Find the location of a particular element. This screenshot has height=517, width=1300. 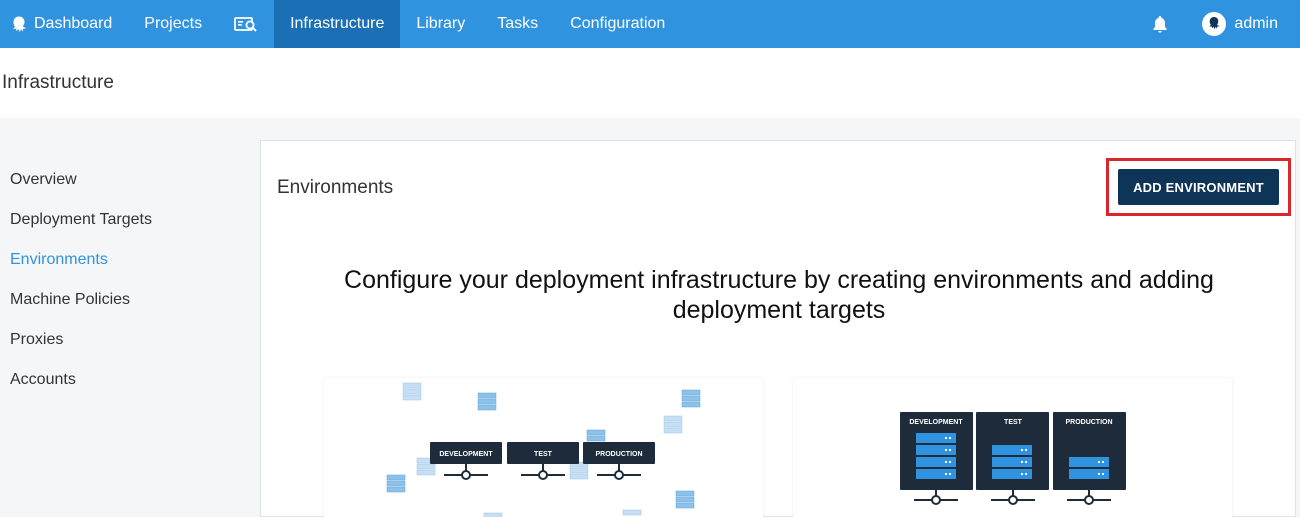

nav-dashboard-label: Dashboard is located at coordinates (73, 23).